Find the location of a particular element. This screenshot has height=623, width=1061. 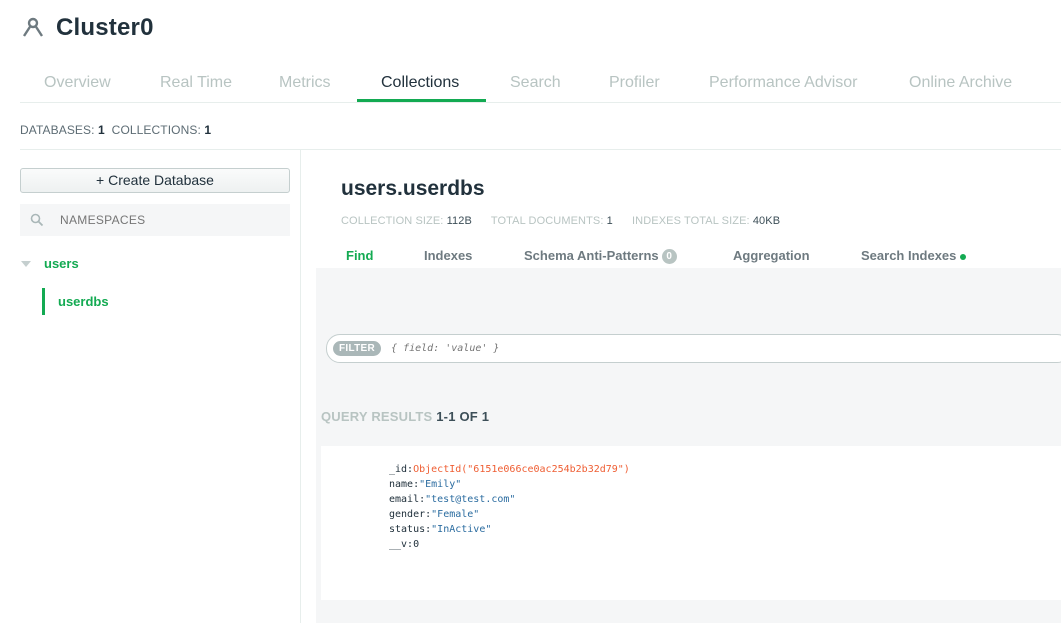

collection-size-value: 112B is located at coordinates (459, 221).